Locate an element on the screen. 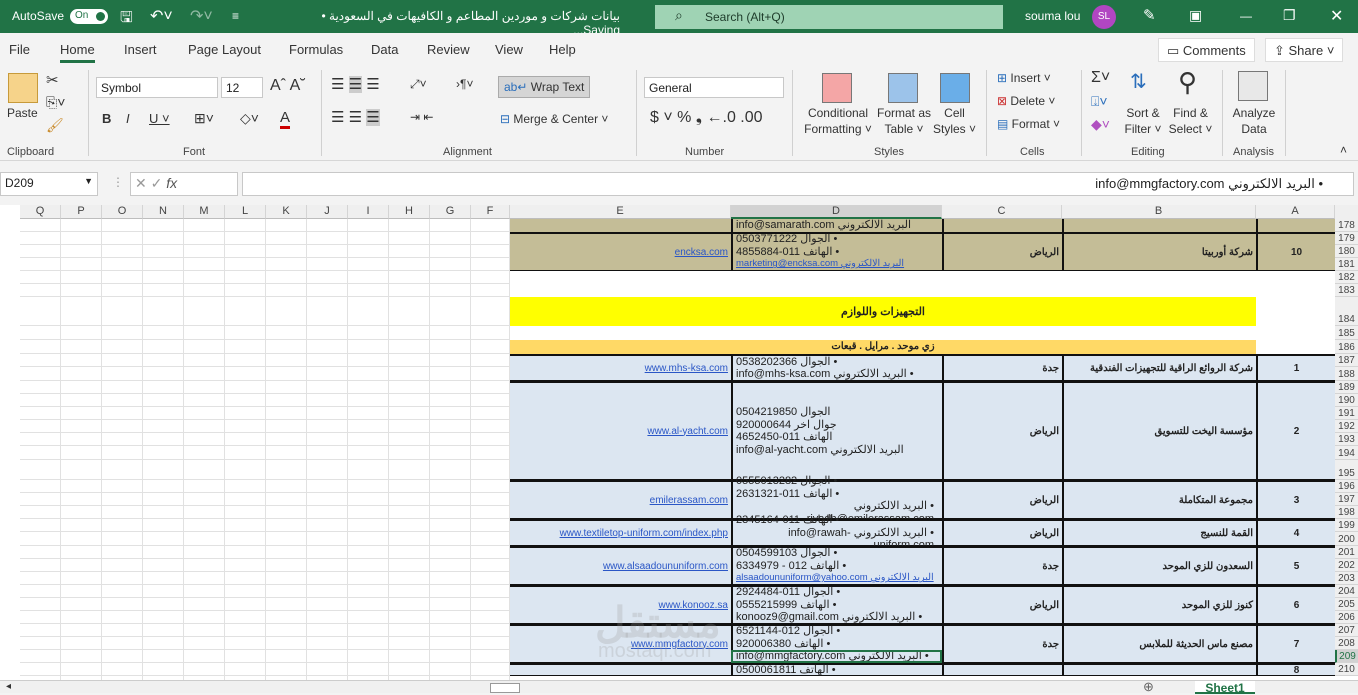 This screenshot has height=695, width=1358. insert-cells-button: ⊞ Insert ˅ is located at coordinates (1024, 78).